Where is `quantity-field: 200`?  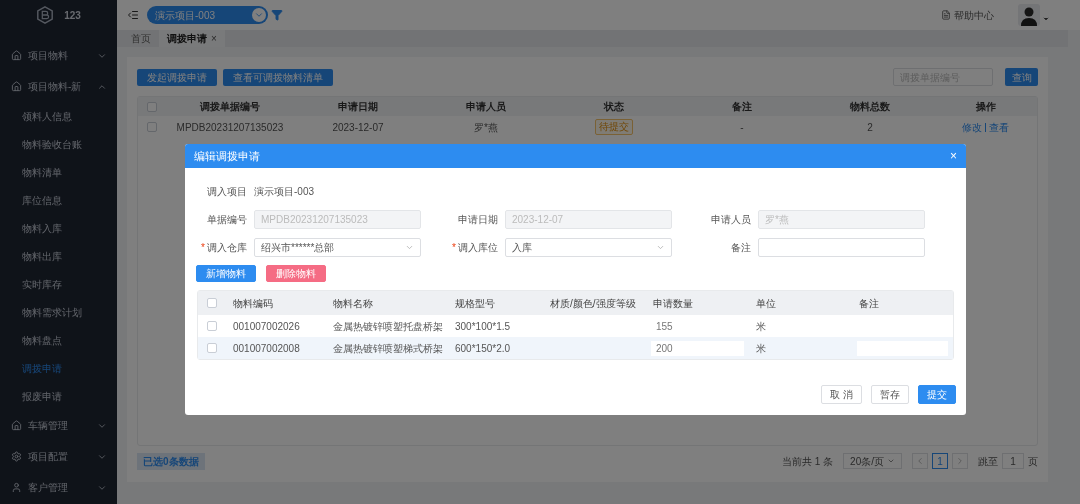 quantity-field: 200 is located at coordinates (697, 348).